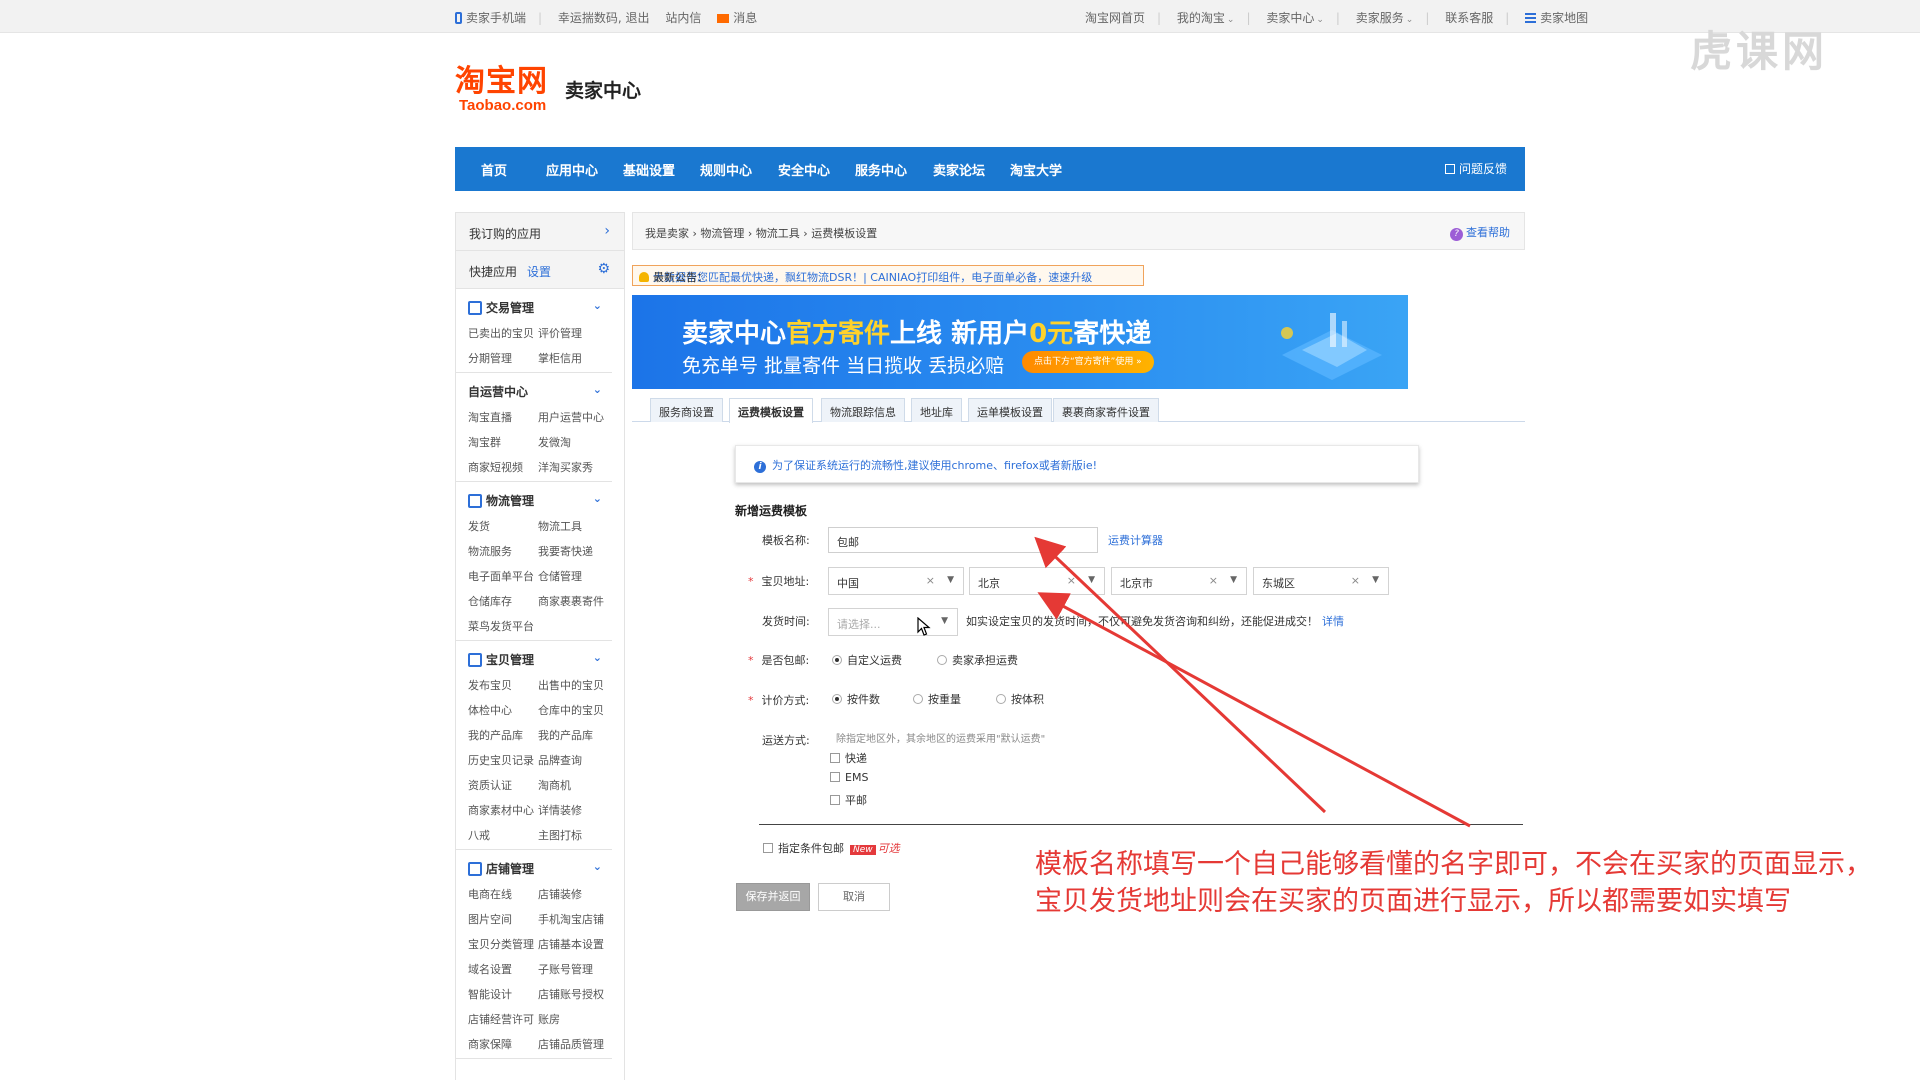 Image resolution: width=1920 pixels, height=1080 pixels. What do you see at coordinates (535, 502) in the screenshot?
I see `sidebar-section-header: 物流管理 ⌄` at bounding box center [535, 502].